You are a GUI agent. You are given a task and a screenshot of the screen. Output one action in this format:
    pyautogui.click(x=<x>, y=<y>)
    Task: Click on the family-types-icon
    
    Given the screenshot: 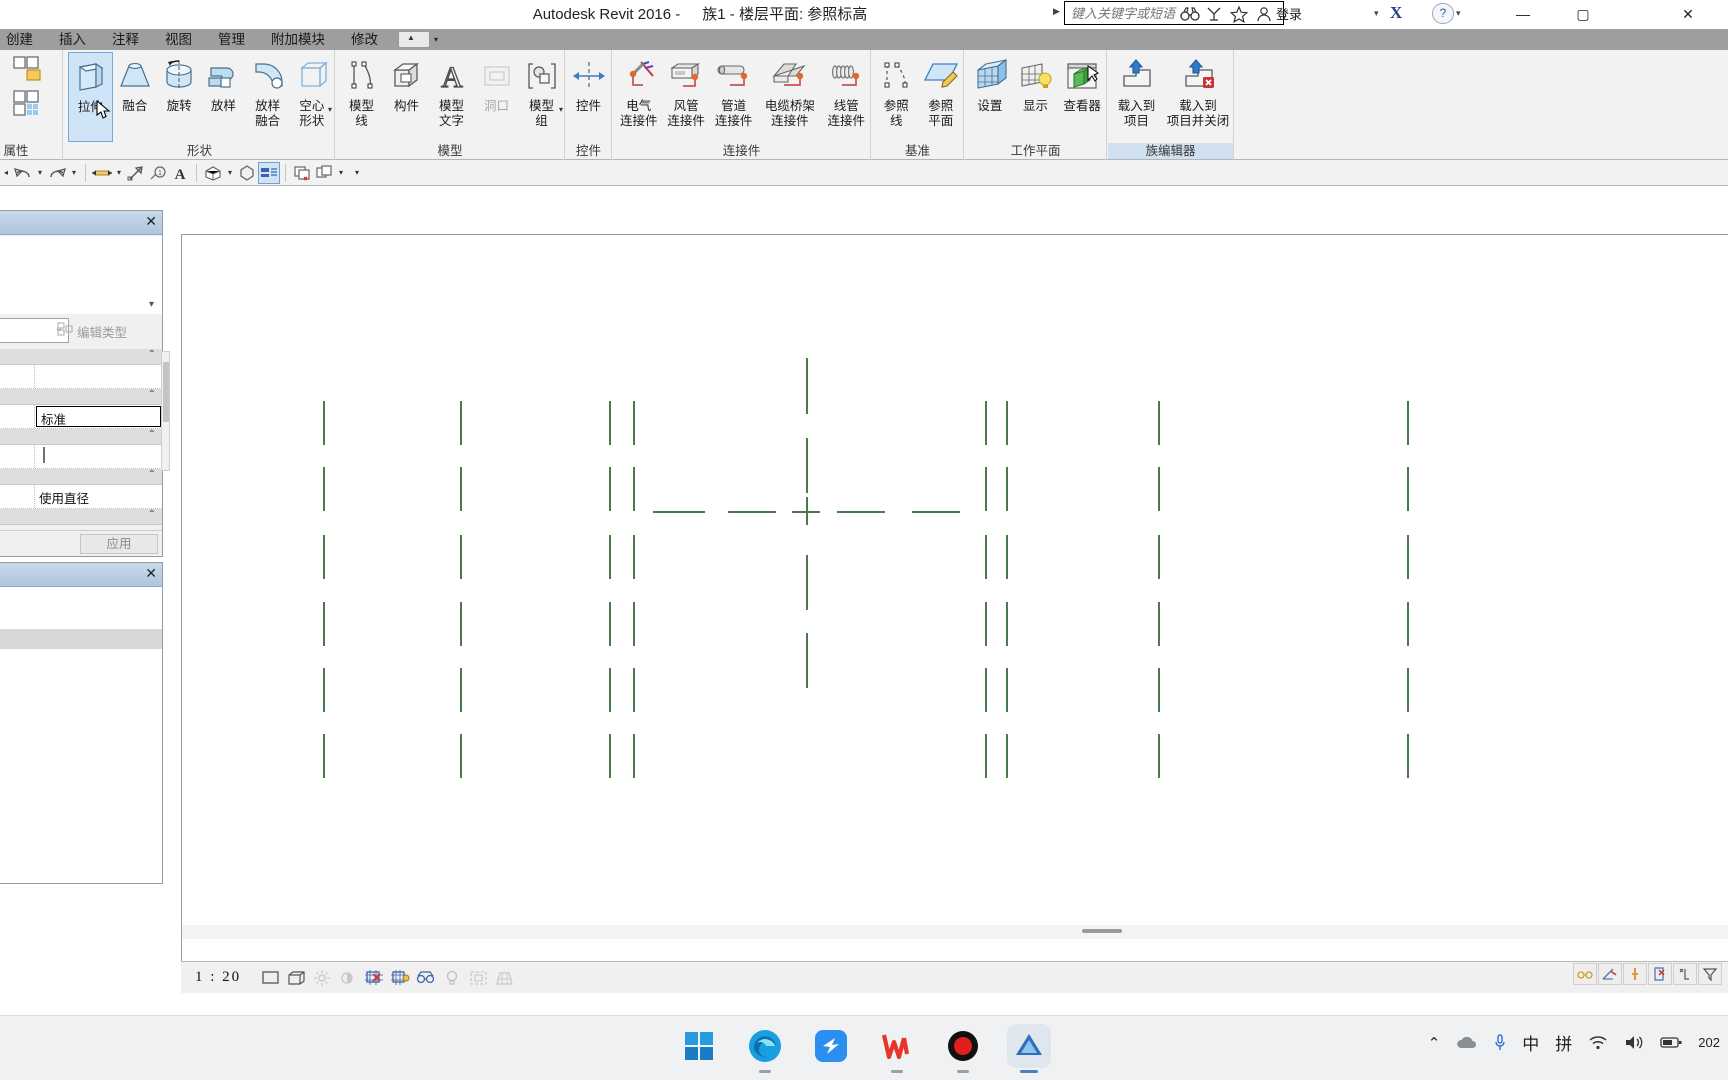 What is the action you would take?
    pyautogui.click(x=29, y=69)
    